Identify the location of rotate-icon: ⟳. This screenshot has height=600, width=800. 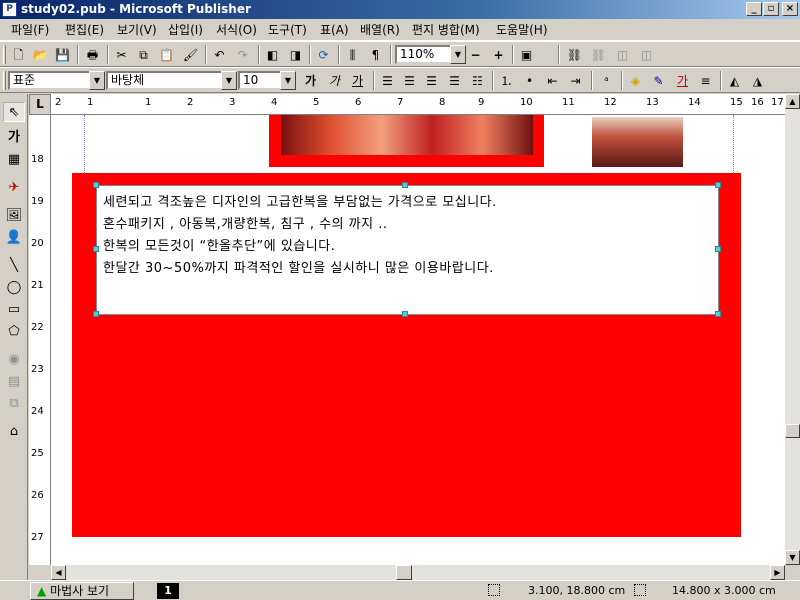
(323, 55).